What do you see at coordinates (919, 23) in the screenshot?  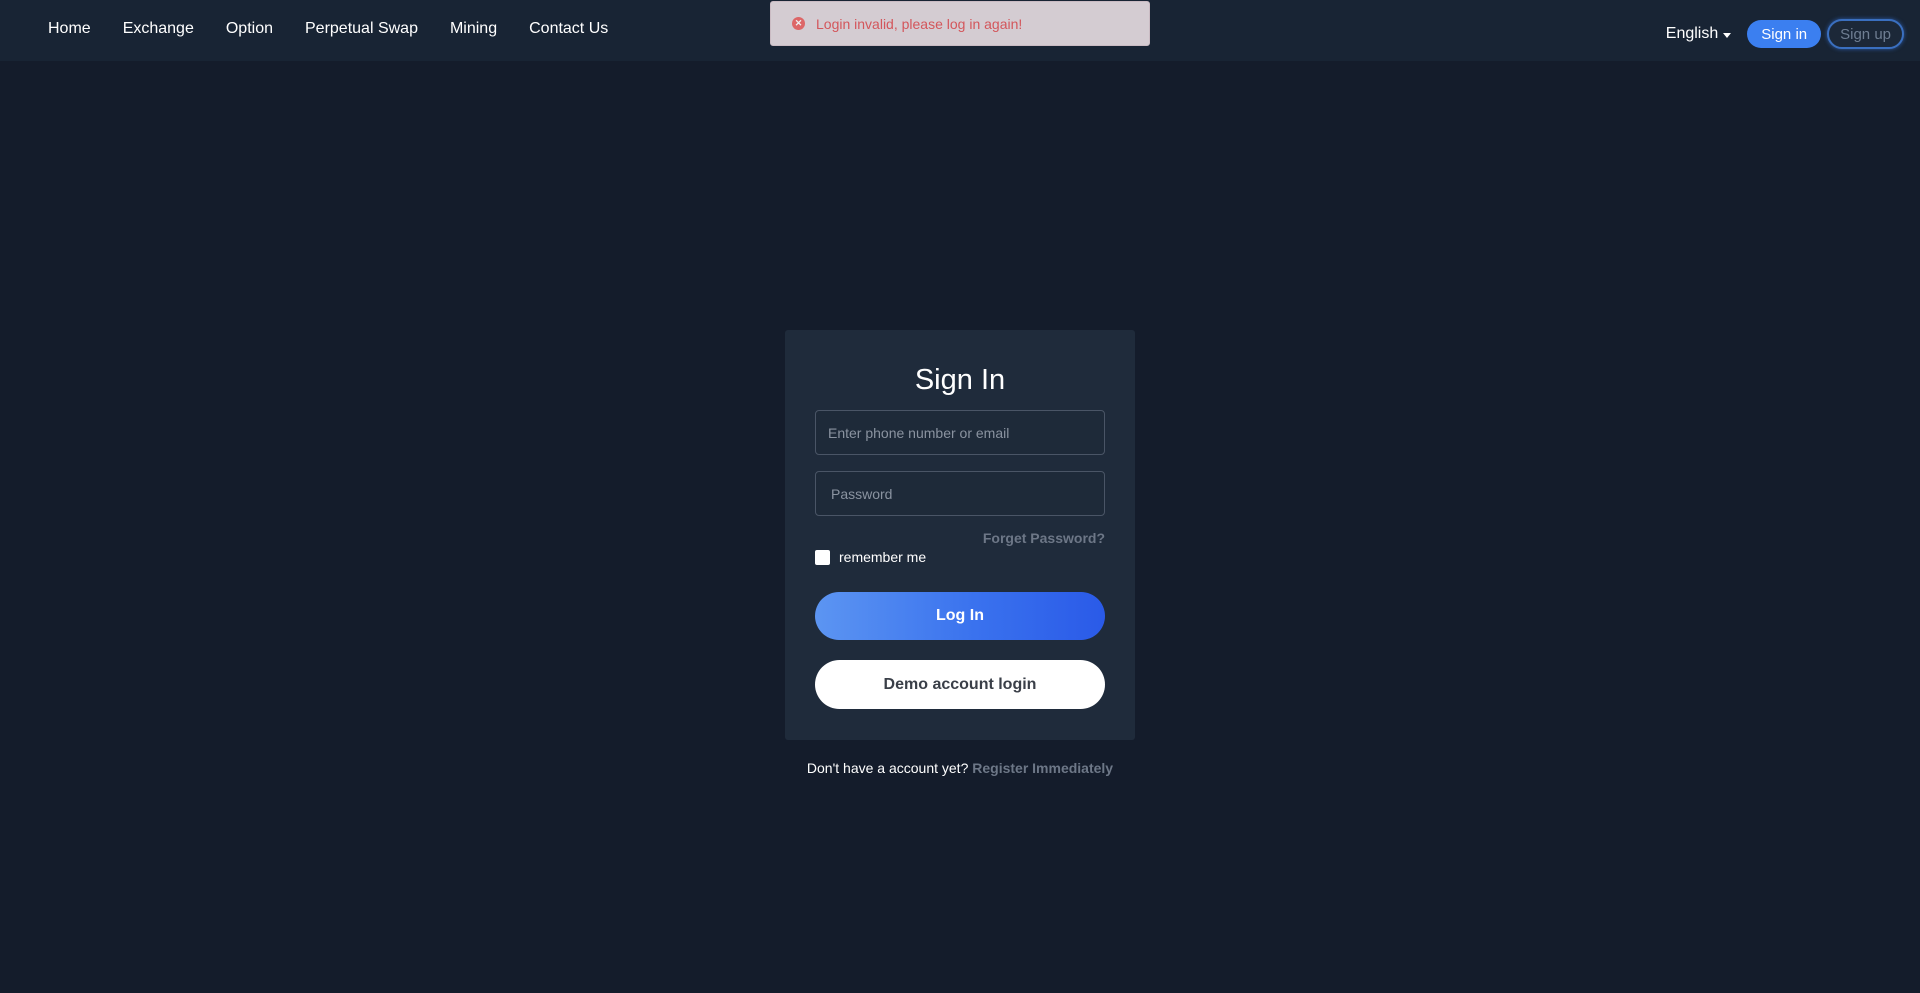 I see `toast-message: Login invalid, please log in again!` at bounding box center [919, 23].